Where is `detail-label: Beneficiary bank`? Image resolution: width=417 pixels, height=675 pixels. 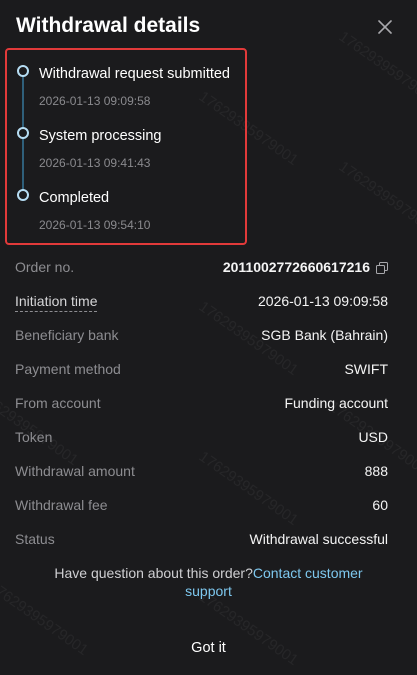
detail-label: Beneficiary bank is located at coordinates (67, 335).